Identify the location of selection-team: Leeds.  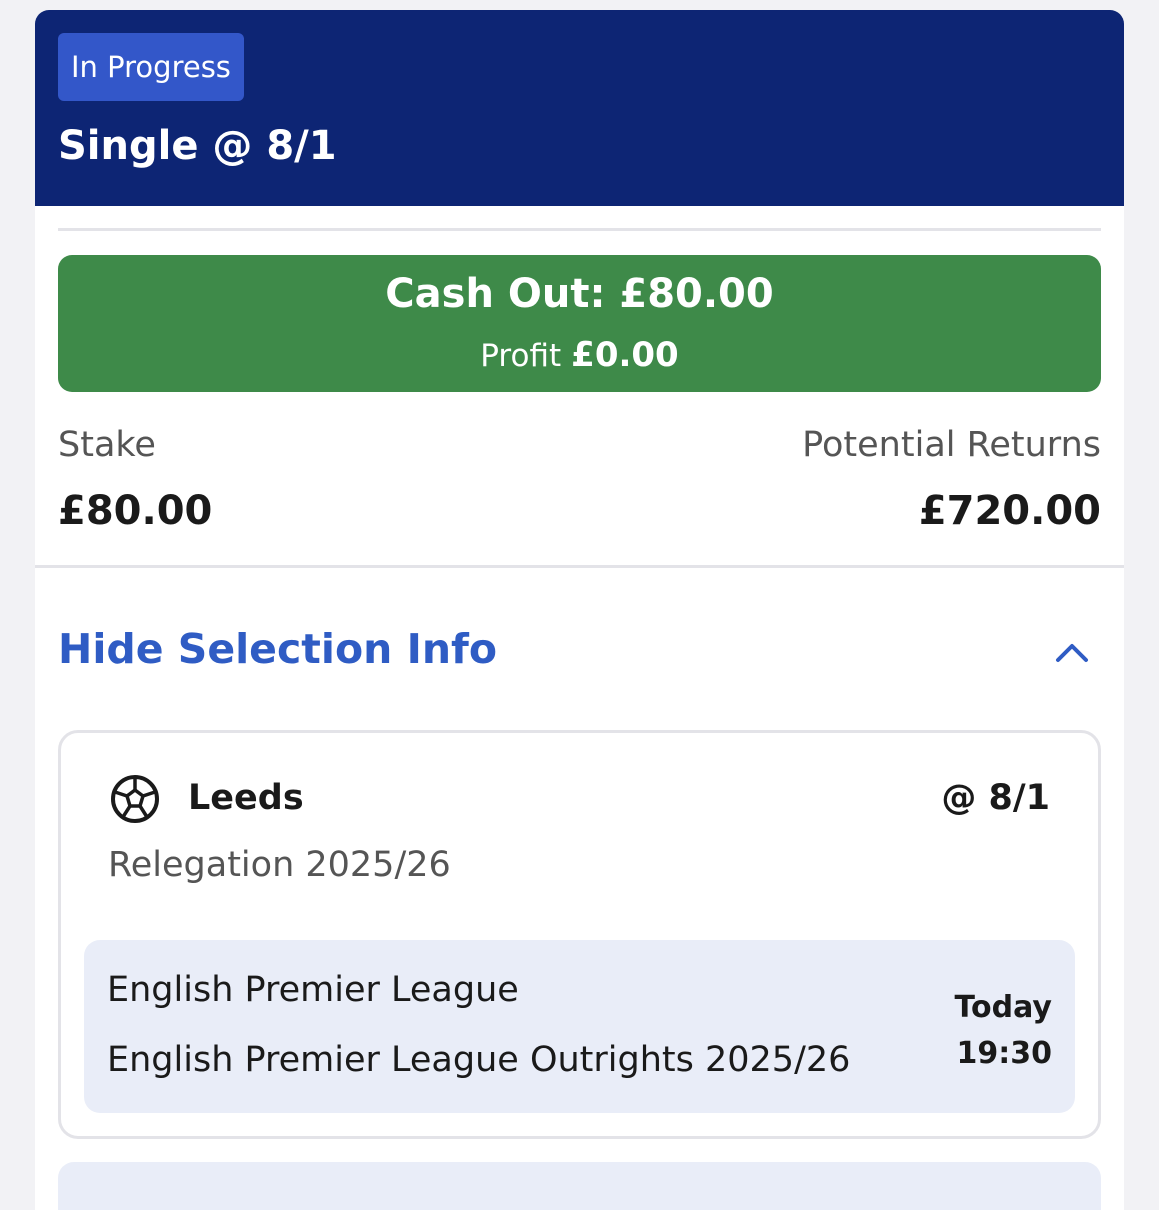
(246, 798).